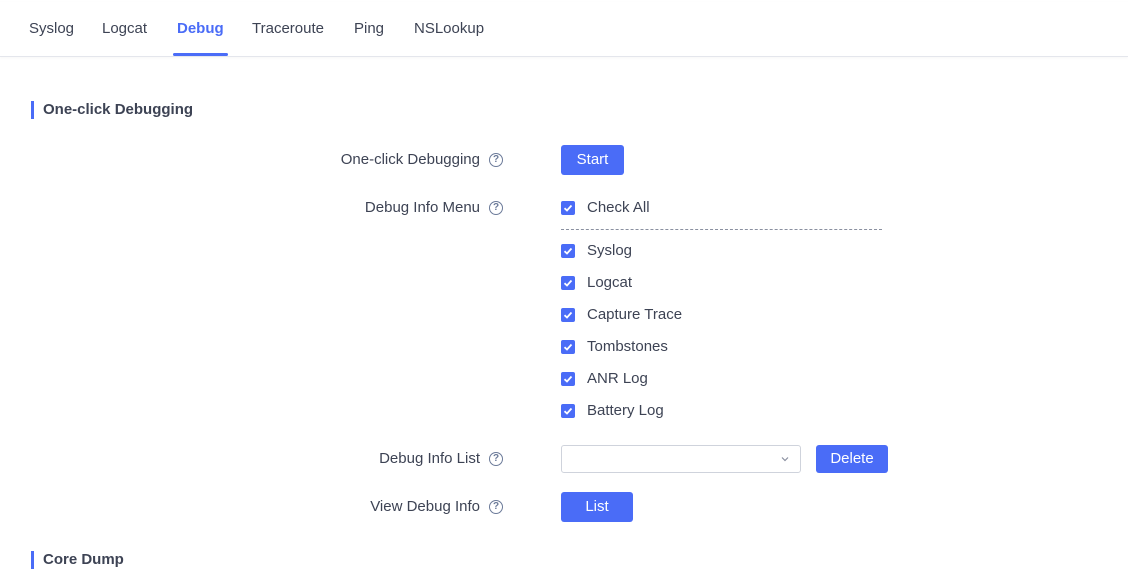  Describe the element at coordinates (124, 29) in the screenshot. I see `tab-logcat: Logcat` at that location.